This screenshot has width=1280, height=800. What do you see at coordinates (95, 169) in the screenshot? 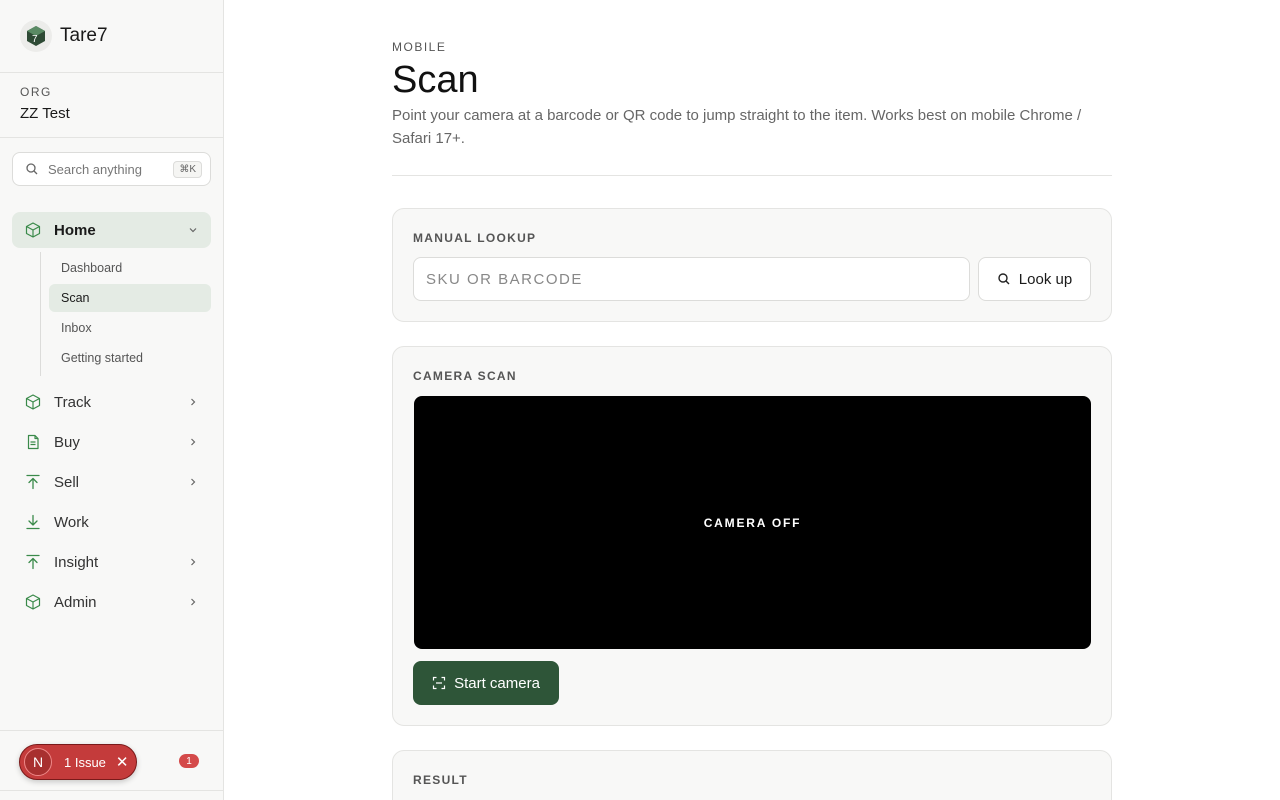
I see `search-placeholder: Search anything` at bounding box center [95, 169].